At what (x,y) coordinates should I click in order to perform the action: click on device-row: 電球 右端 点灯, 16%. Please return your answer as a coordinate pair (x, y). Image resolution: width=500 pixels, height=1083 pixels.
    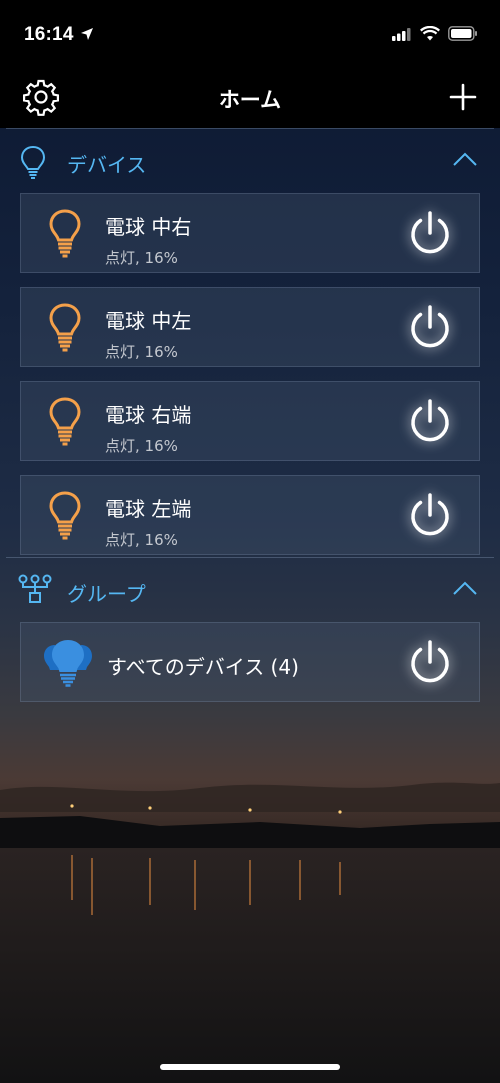
    Looking at the image, I should click on (250, 421).